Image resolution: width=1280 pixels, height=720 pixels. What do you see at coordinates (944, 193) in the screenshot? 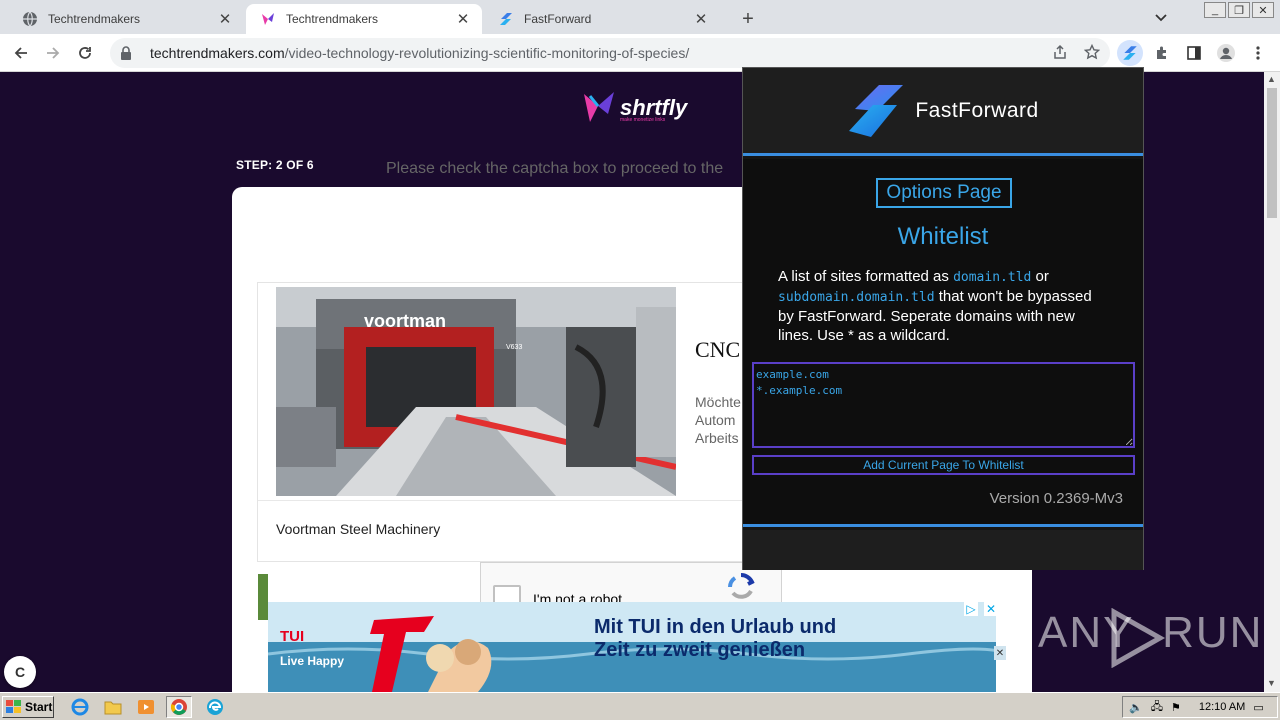
I see `options-page-button: Options Page` at bounding box center [944, 193].